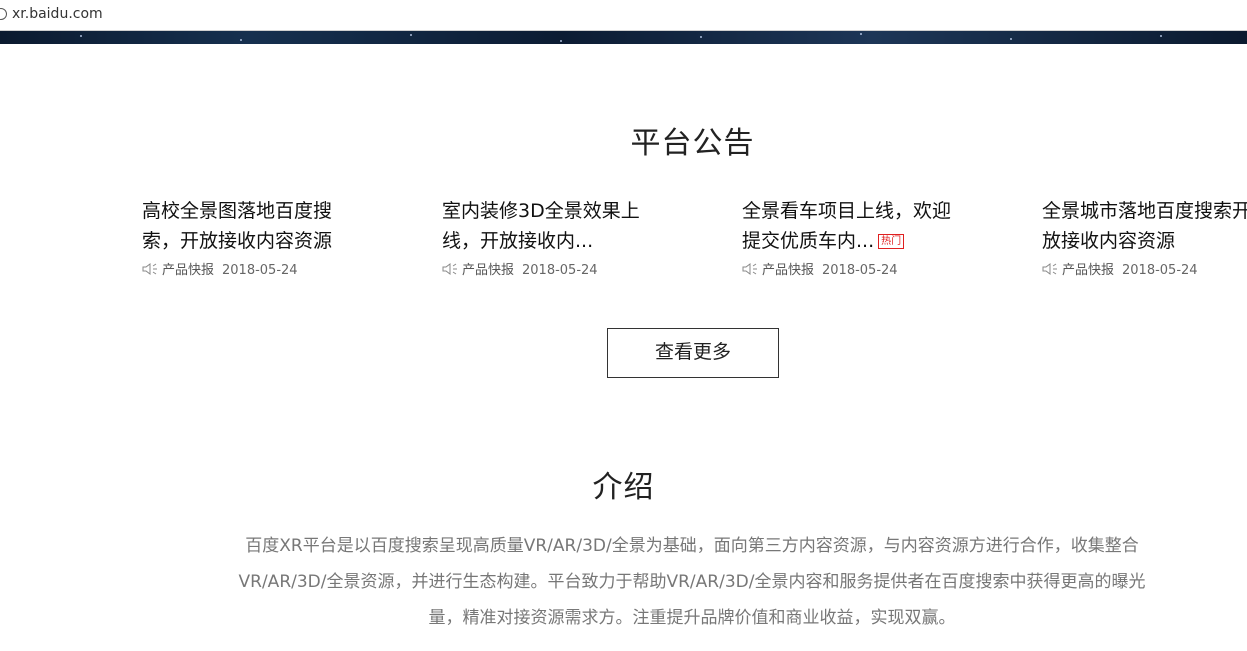  What do you see at coordinates (623, 487) in the screenshot?
I see `intro-title: 介绍` at bounding box center [623, 487].